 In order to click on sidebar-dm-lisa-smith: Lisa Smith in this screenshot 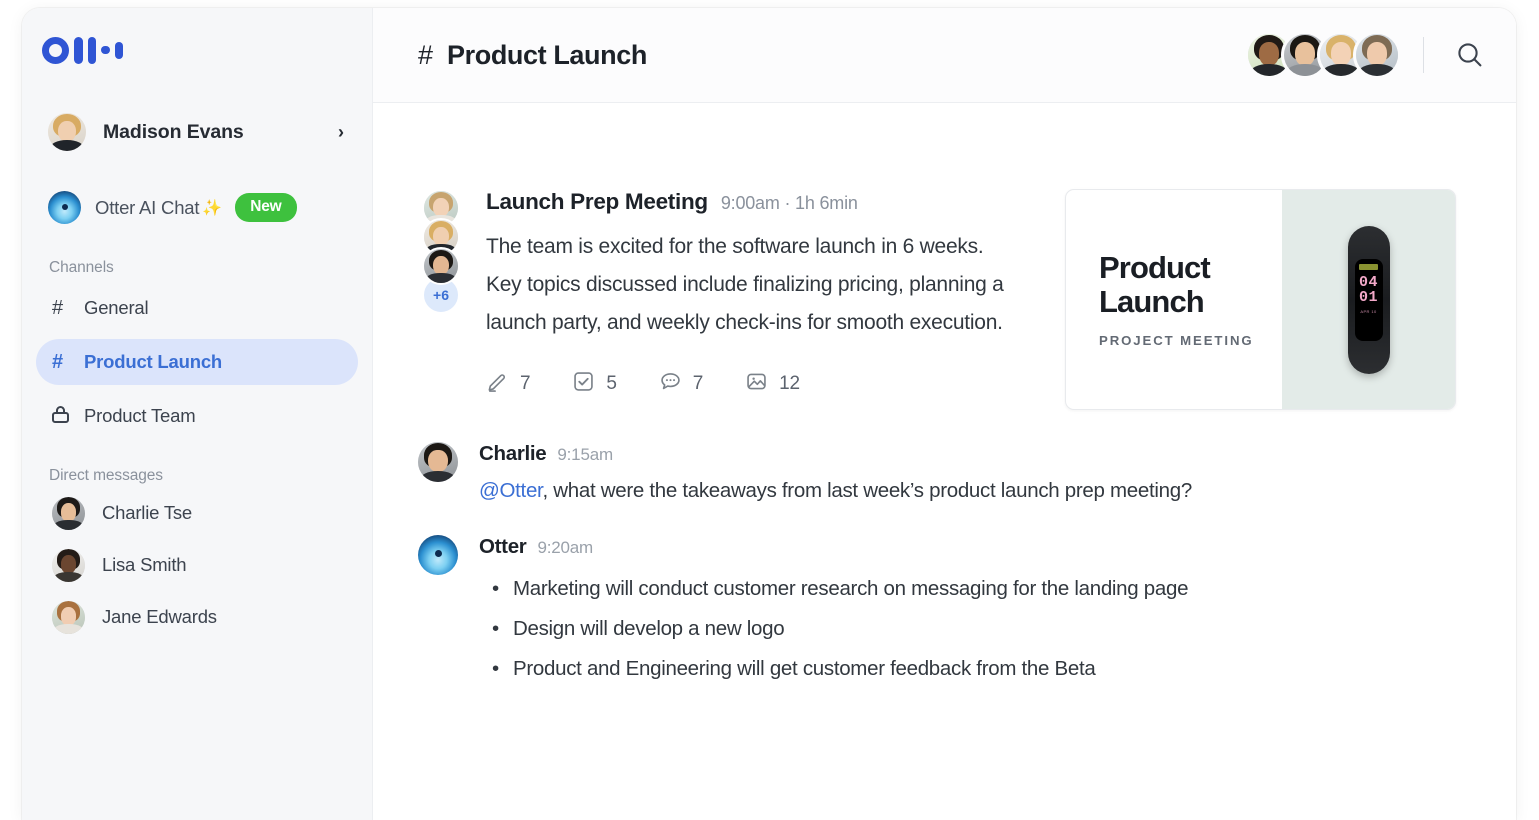, I will do `click(197, 565)`.